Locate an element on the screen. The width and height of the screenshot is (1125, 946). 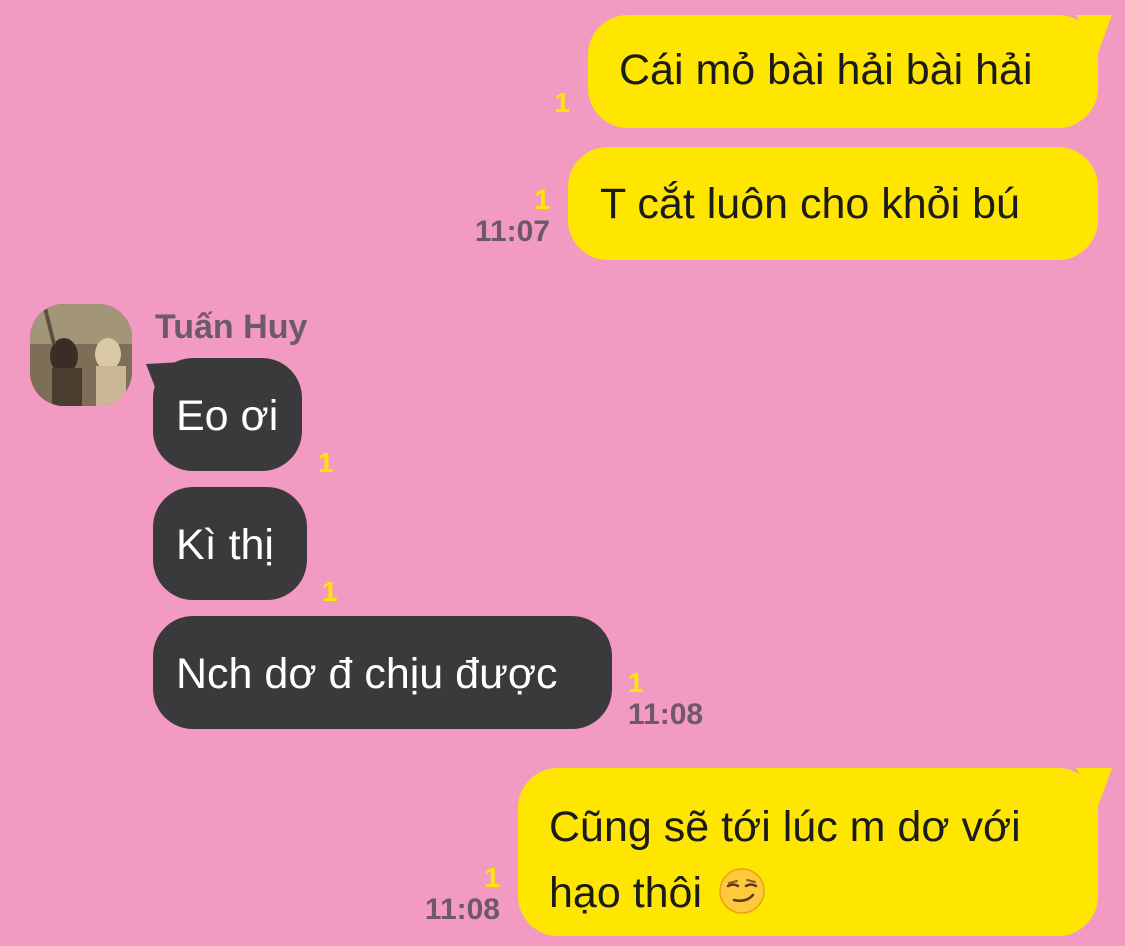
outgoing-message-bubble: T cắt luôn cho khỏi bú is located at coordinates (833, 203).